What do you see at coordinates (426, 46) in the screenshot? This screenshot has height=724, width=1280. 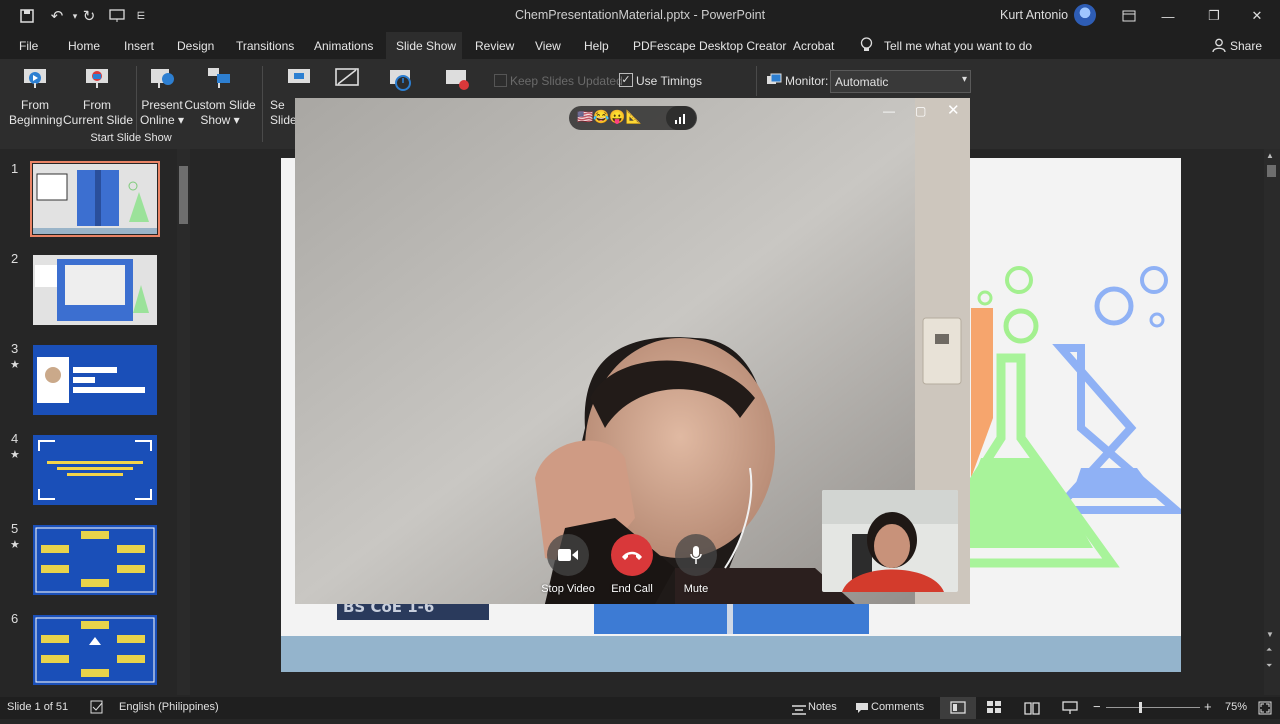 I see `tab-slide-show: Slide Show` at bounding box center [426, 46].